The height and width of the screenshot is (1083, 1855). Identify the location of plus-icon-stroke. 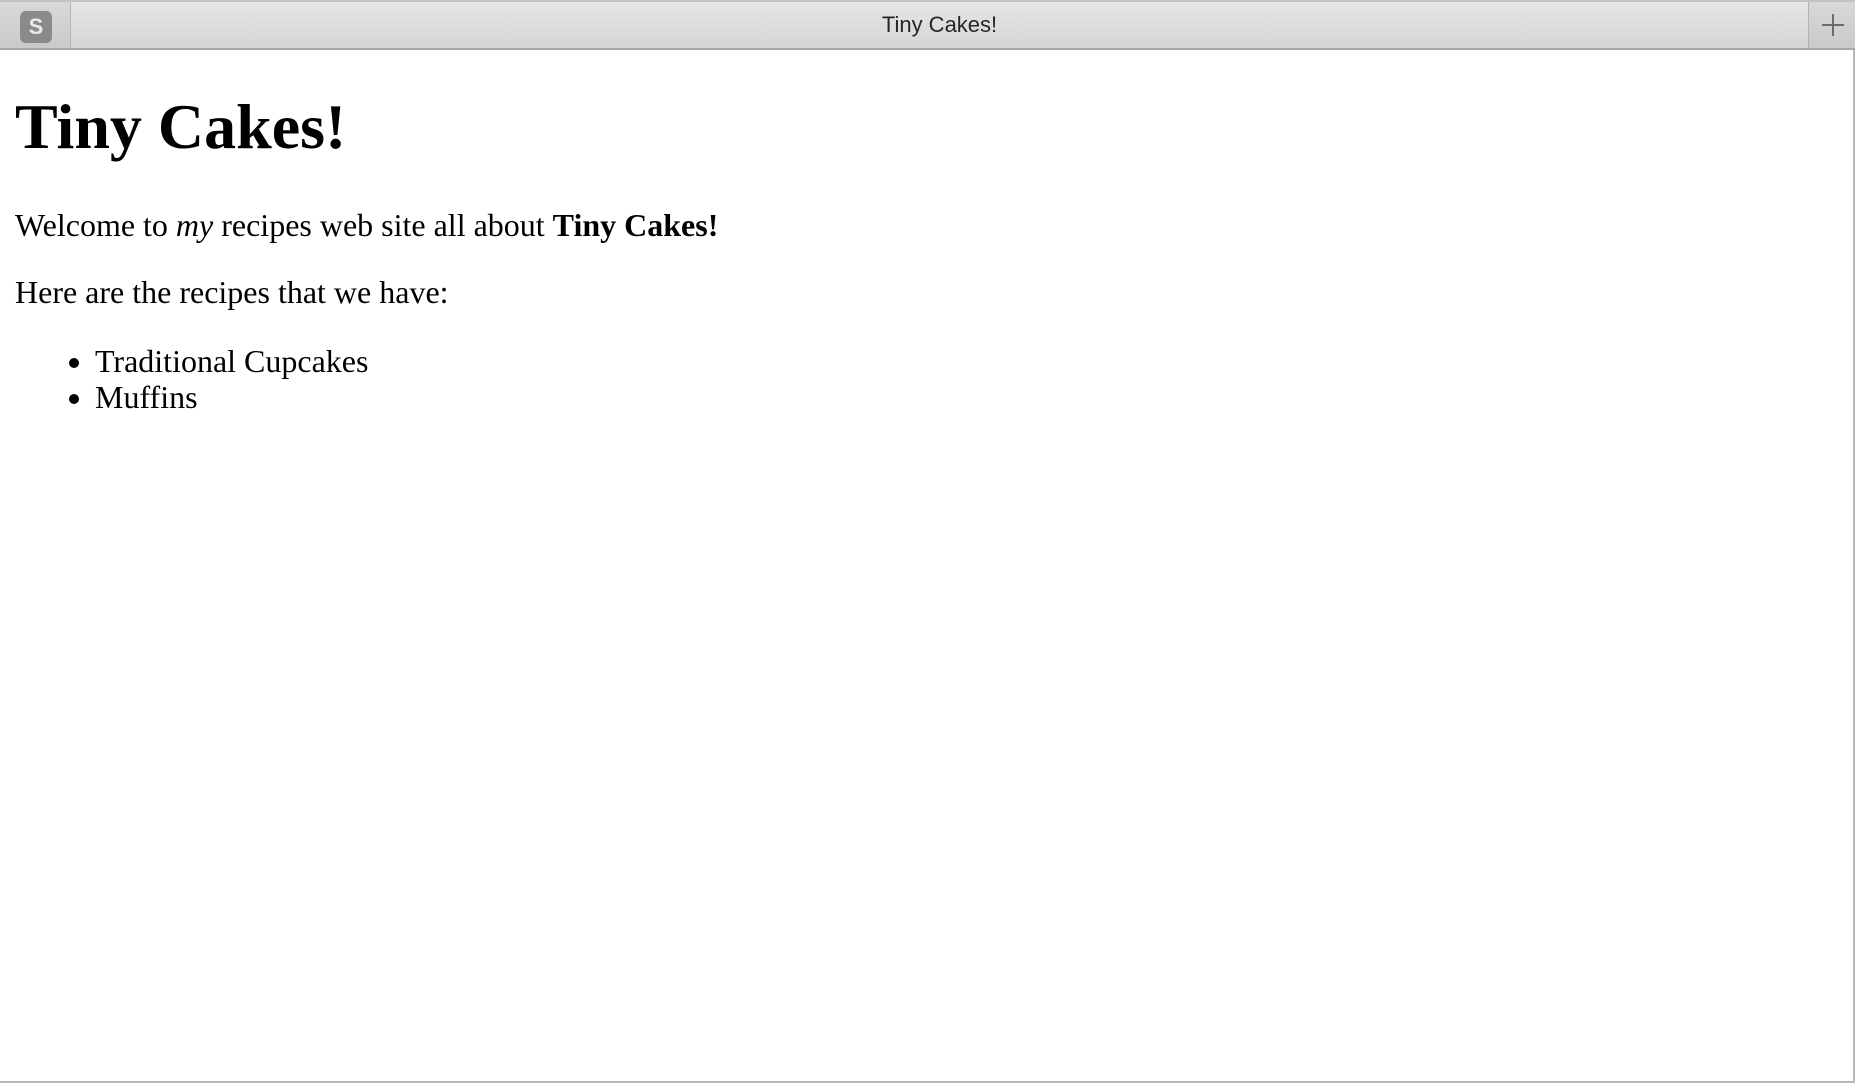
(1833, 25).